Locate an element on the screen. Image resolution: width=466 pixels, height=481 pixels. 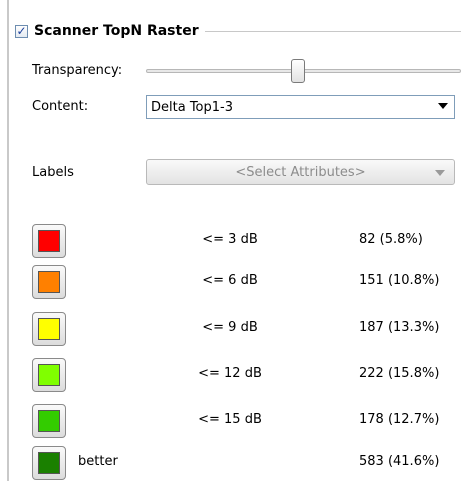
legend-count: 583 (41.6%) is located at coordinates (399, 461).